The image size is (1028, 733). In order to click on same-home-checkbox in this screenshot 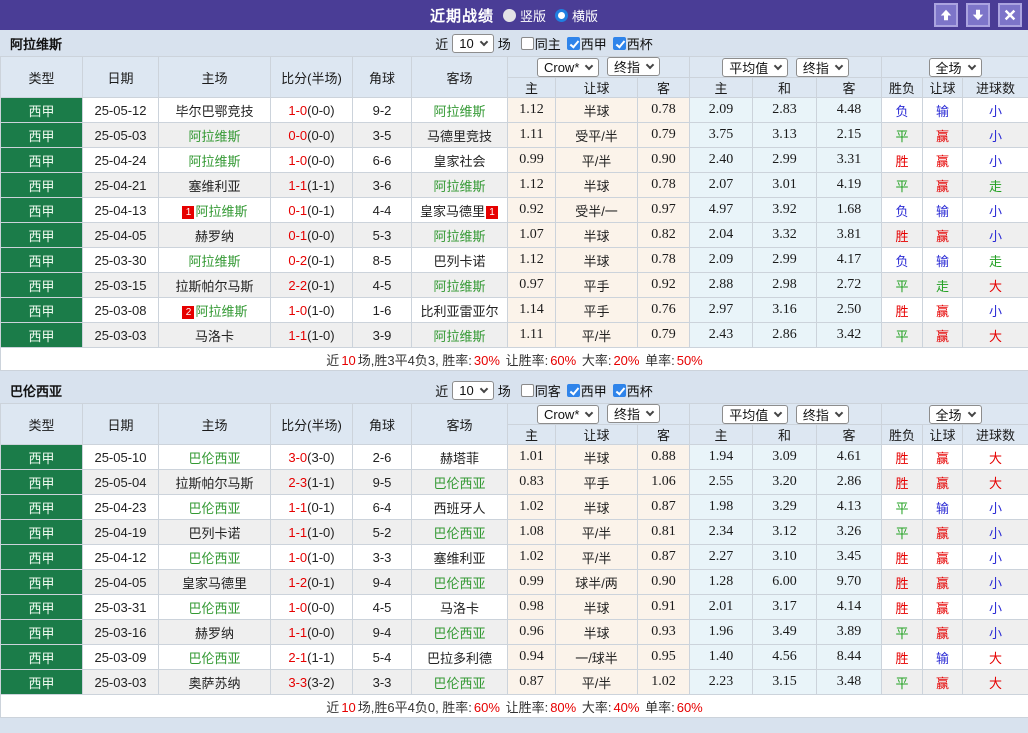, I will do `click(527, 43)`.